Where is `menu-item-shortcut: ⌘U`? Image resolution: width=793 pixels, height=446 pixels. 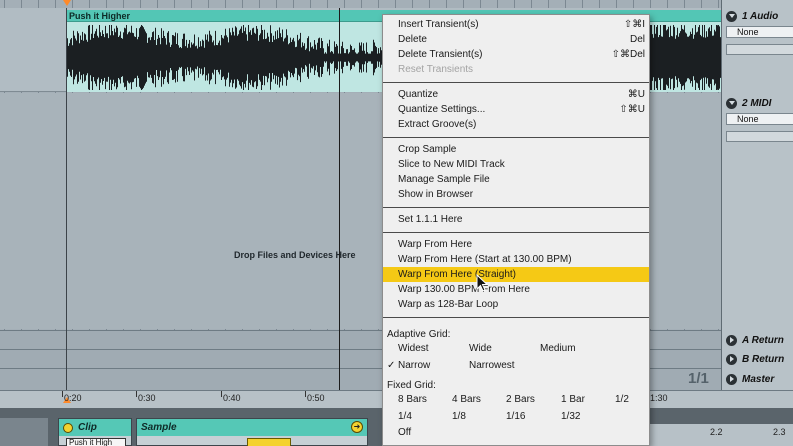
menu-item-shortcut: ⌘U is located at coordinates (636, 94).